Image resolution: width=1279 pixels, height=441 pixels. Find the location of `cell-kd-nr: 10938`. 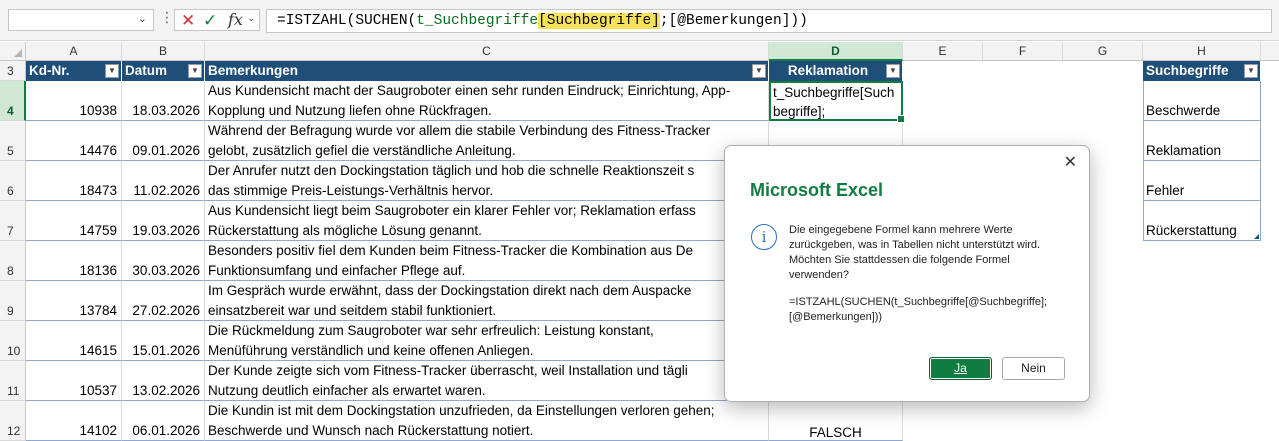

cell-kd-nr: 10938 is located at coordinates (74, 101).